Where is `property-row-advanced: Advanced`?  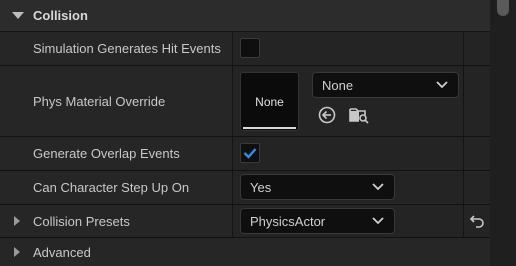
property-row-advanced: Advanced is located at coordinates (245, 252).